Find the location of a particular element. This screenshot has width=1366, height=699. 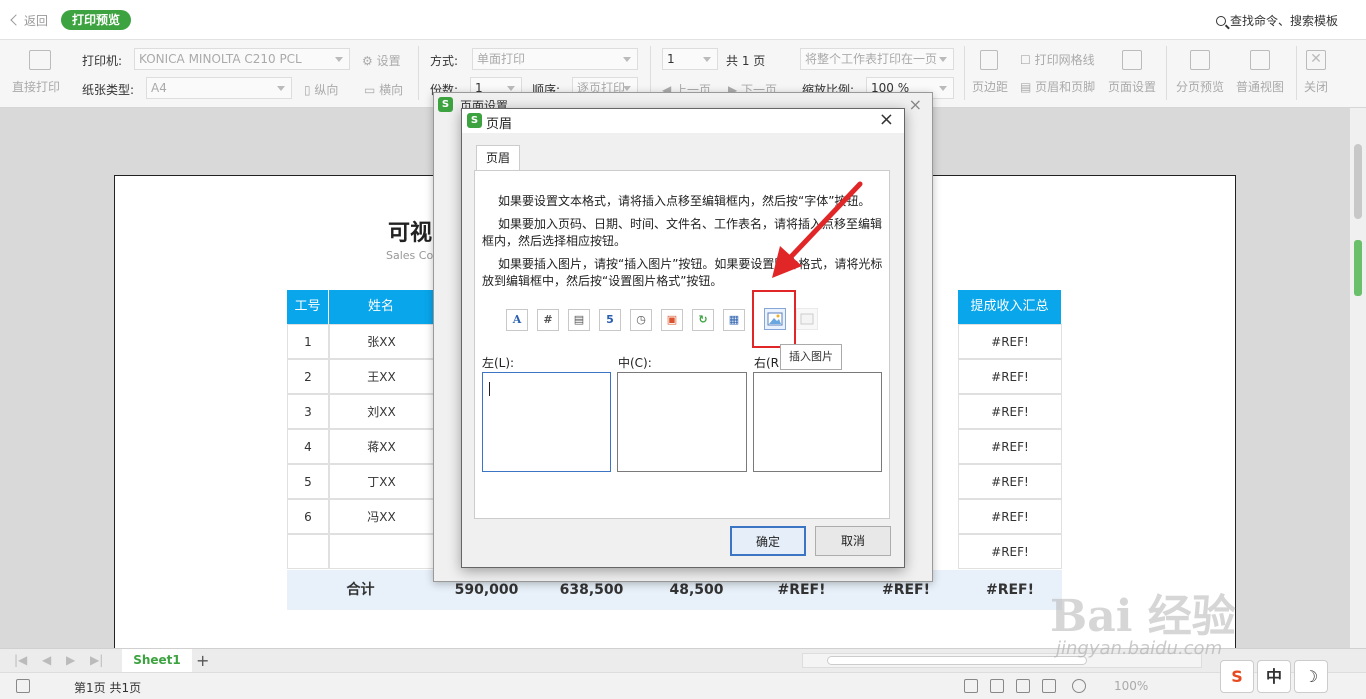

table-cell-name is located at coordinates (381, 551).